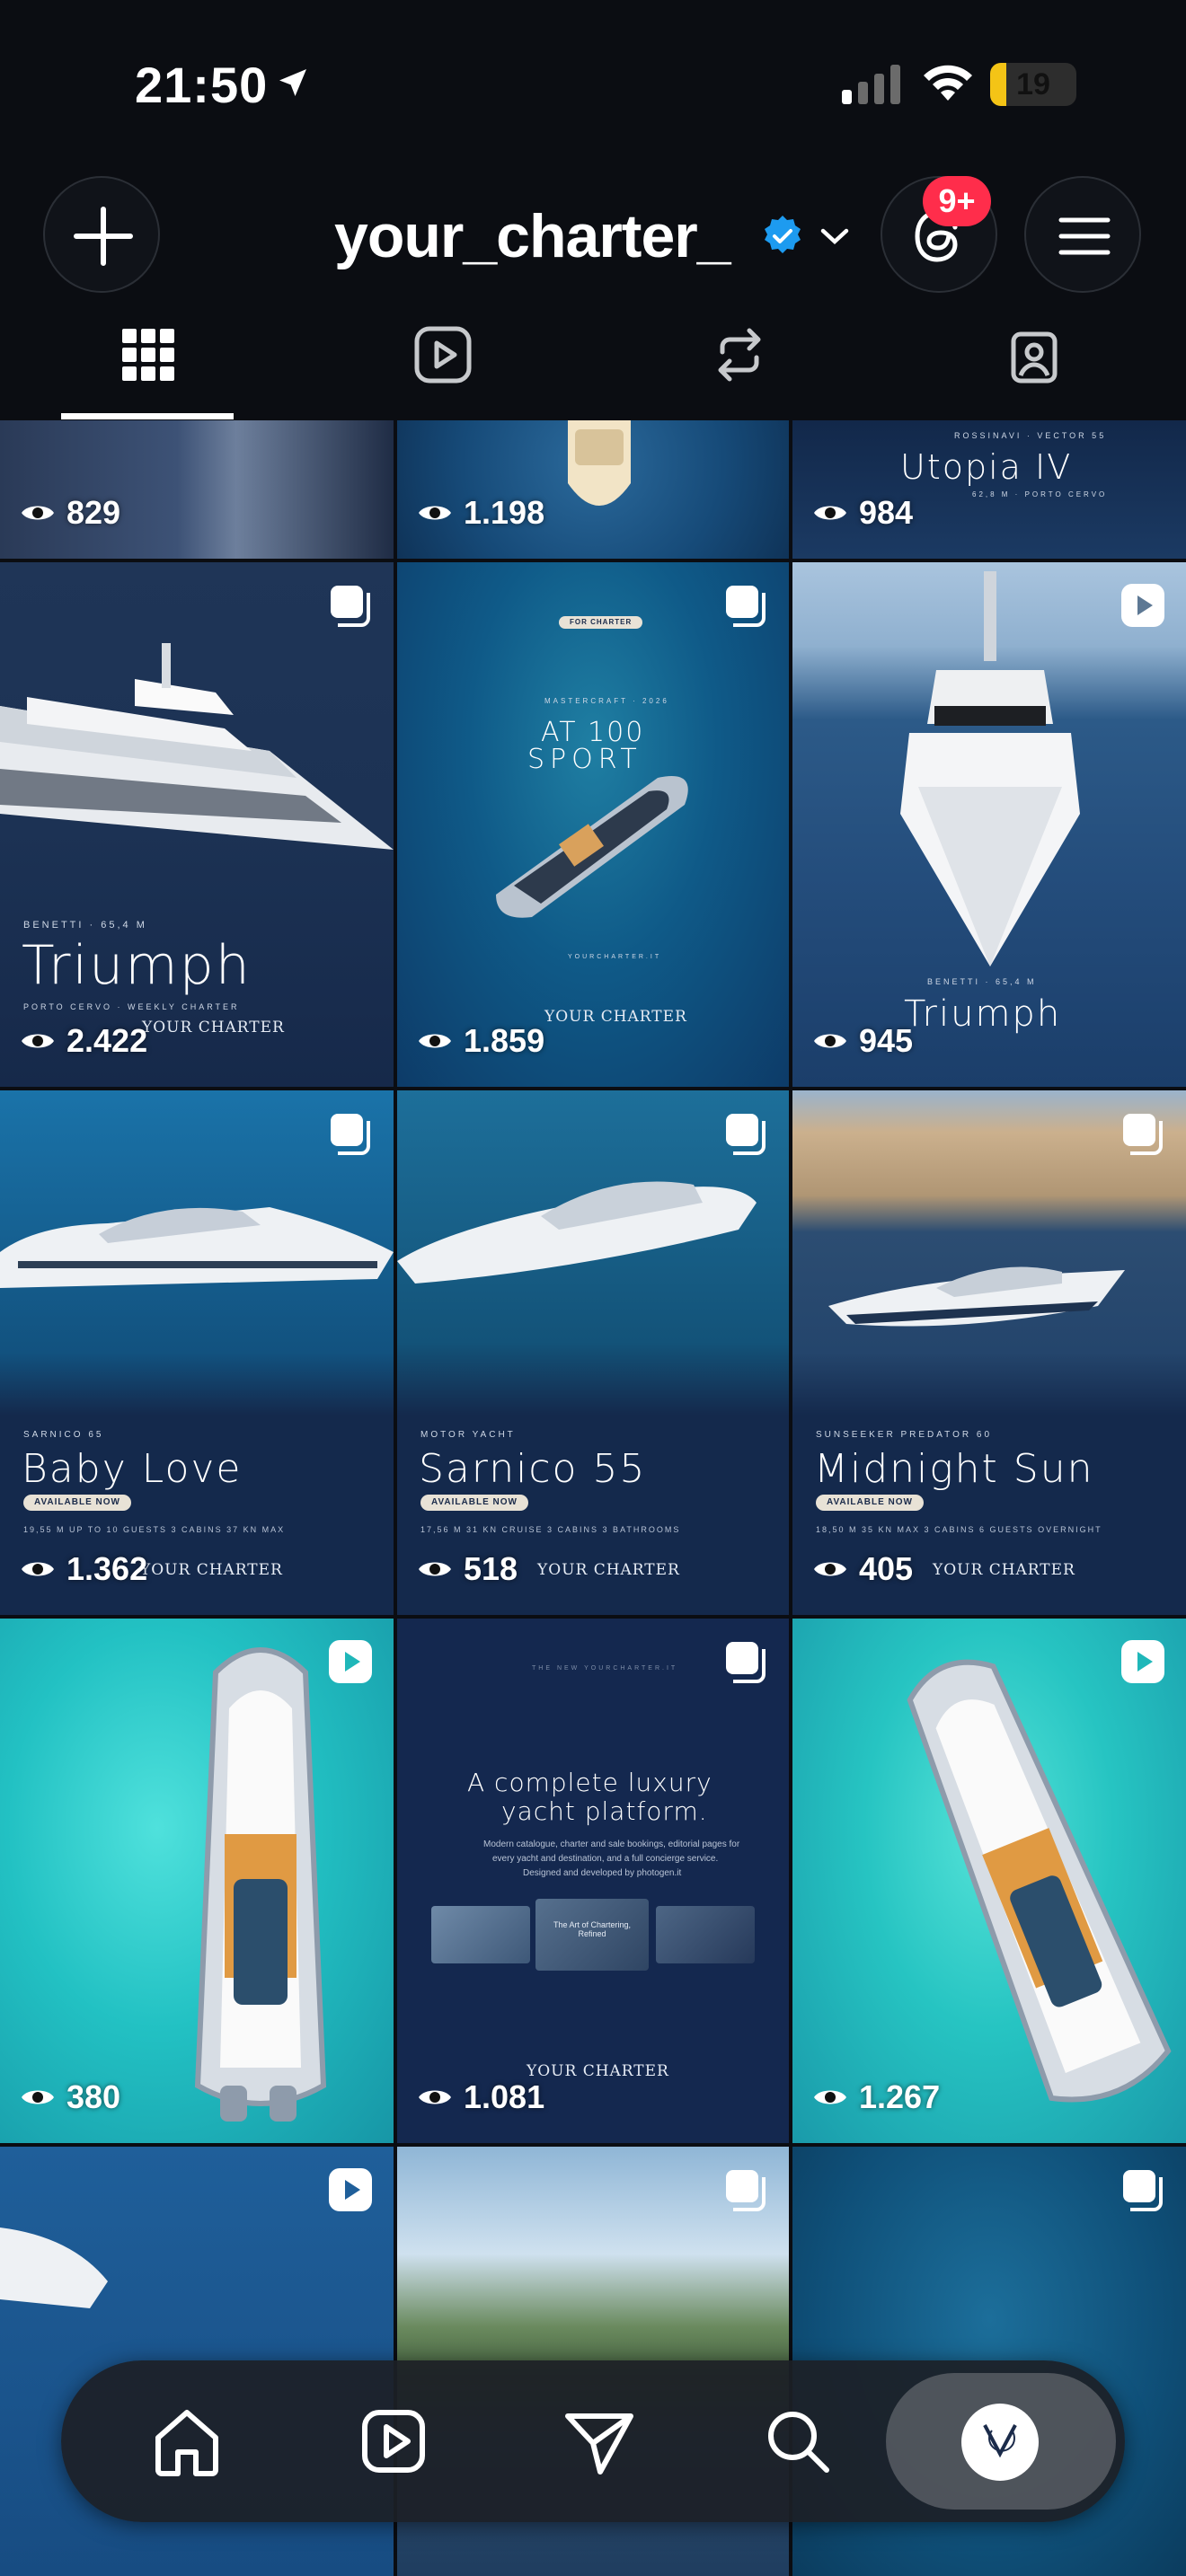 The width and height of the screenshot is (1186, 2576). I want to click on view-count: 1.267, so click(876, 2097).